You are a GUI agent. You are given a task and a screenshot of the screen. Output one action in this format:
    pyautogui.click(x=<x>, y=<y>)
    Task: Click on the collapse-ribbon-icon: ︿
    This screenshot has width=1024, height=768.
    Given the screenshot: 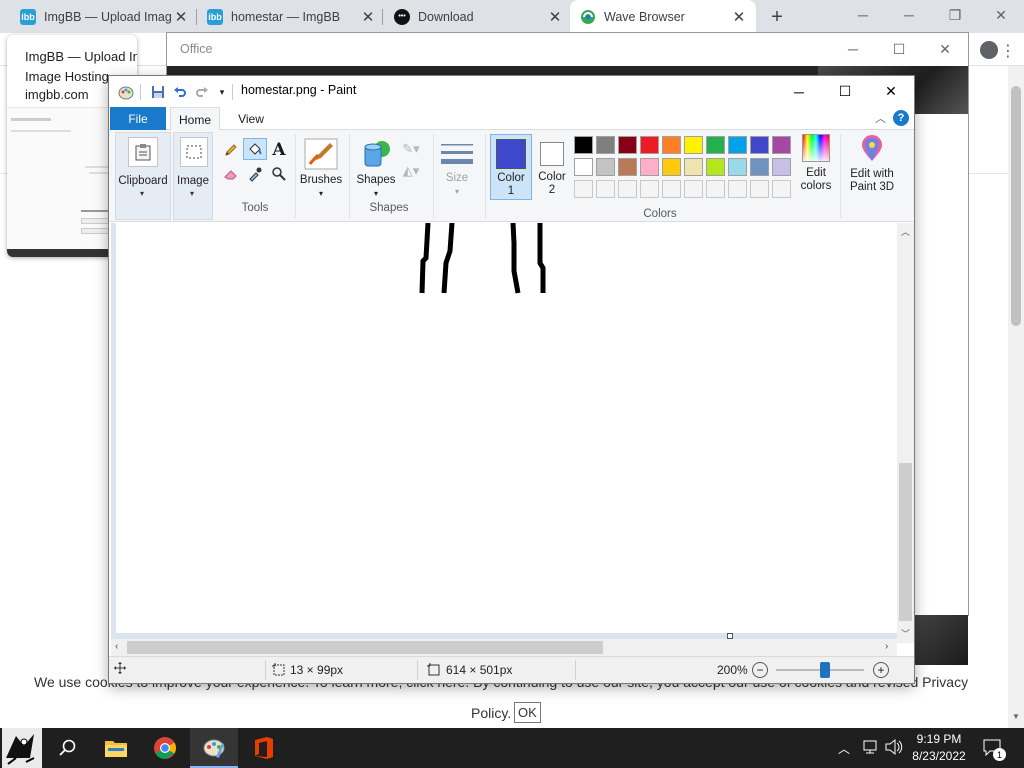 What is the action you would take?
    pyautogui.click(x=880, y=118)
    